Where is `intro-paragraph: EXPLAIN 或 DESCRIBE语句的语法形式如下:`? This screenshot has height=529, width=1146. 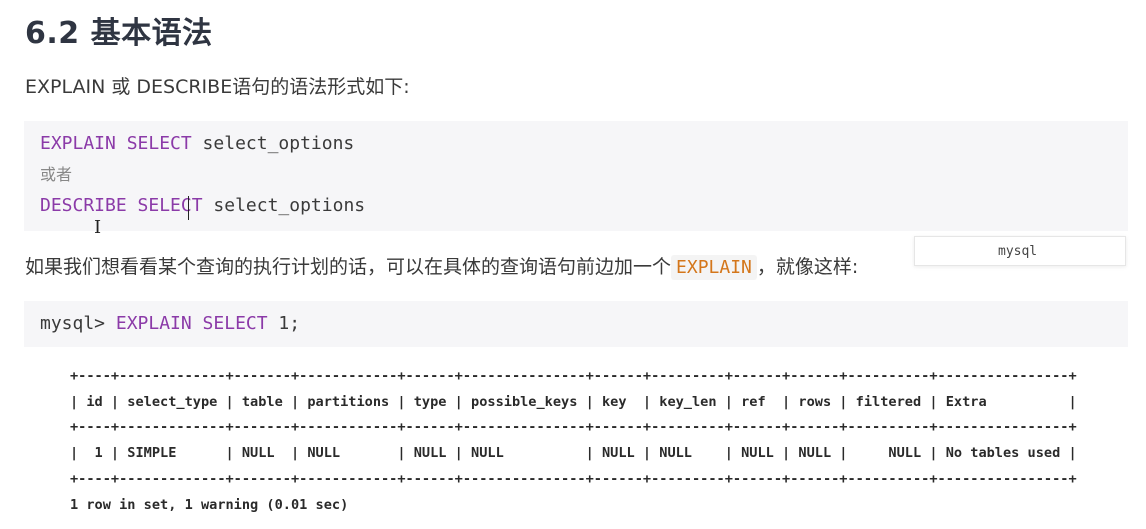 intro-paragraph: EXPLAIN 或 DESCRIBE语句的语法形式如下: is located at coordinates (217, 87).